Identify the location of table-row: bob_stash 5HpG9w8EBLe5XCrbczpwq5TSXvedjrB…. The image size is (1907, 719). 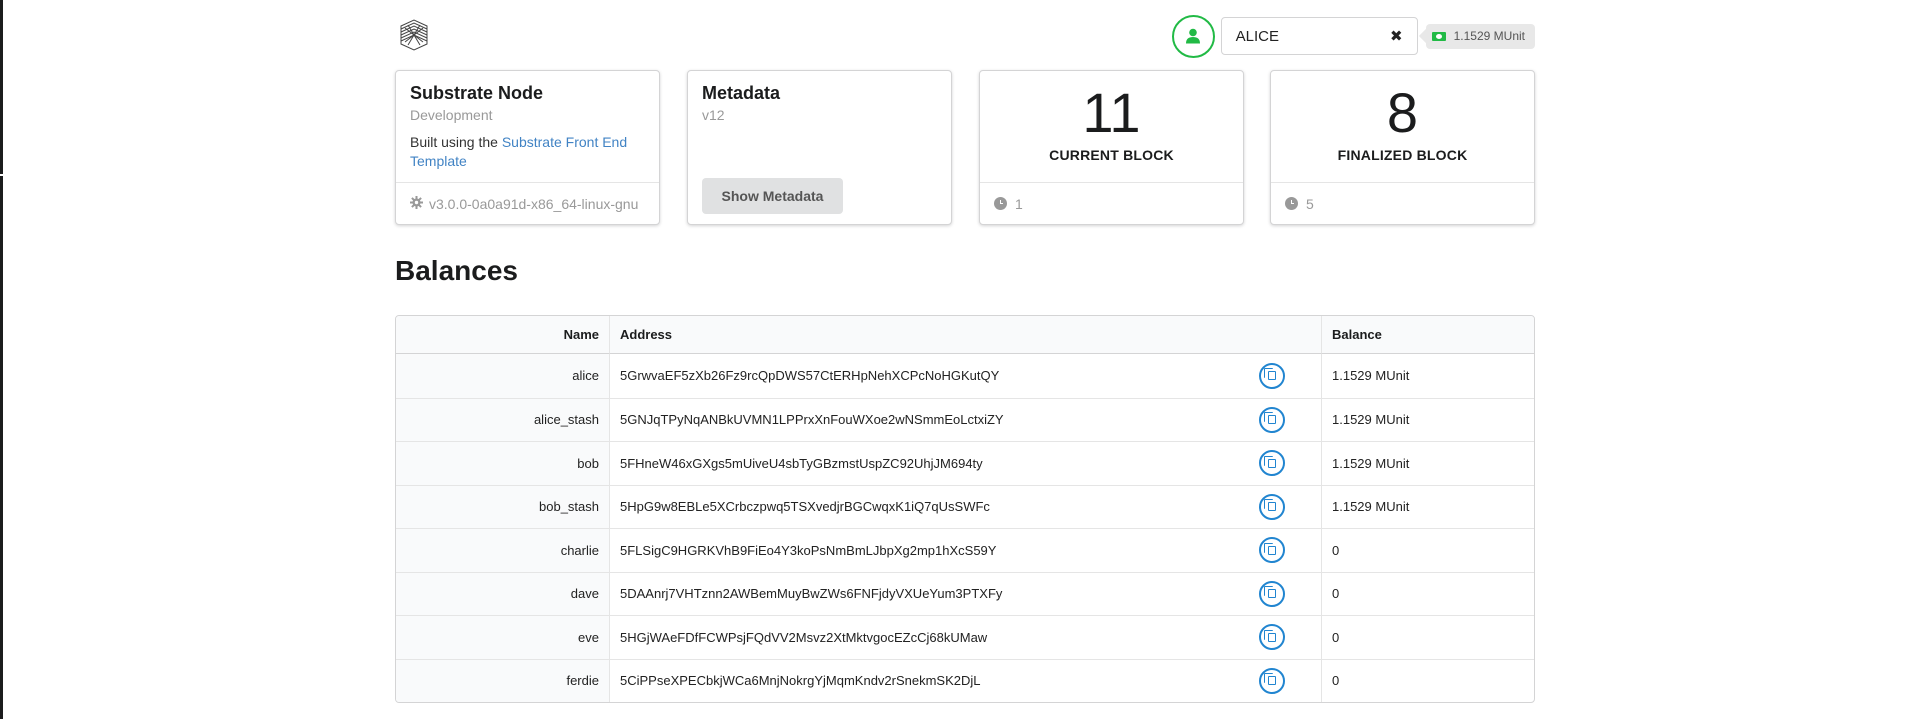
(965, 506).